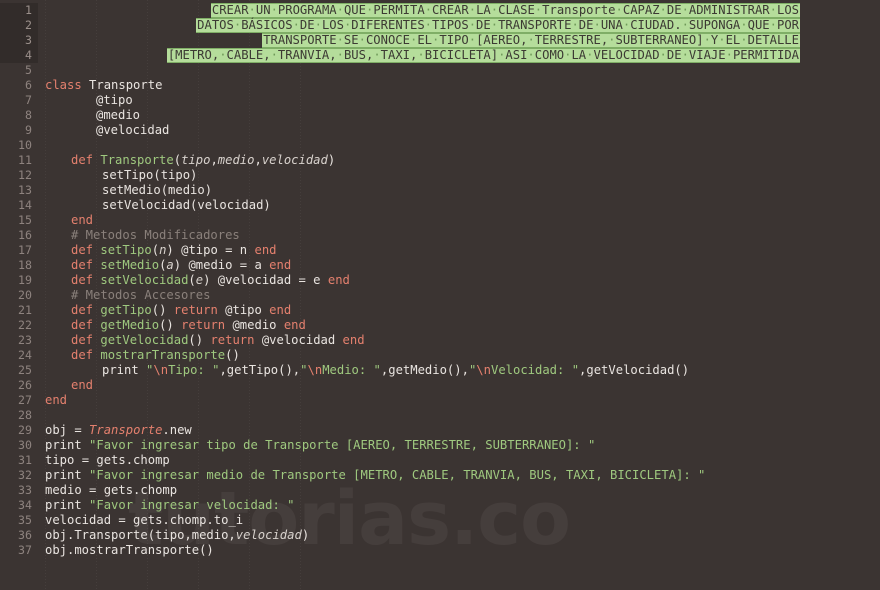  I want to click on line-number: 4, so click(16, 55).